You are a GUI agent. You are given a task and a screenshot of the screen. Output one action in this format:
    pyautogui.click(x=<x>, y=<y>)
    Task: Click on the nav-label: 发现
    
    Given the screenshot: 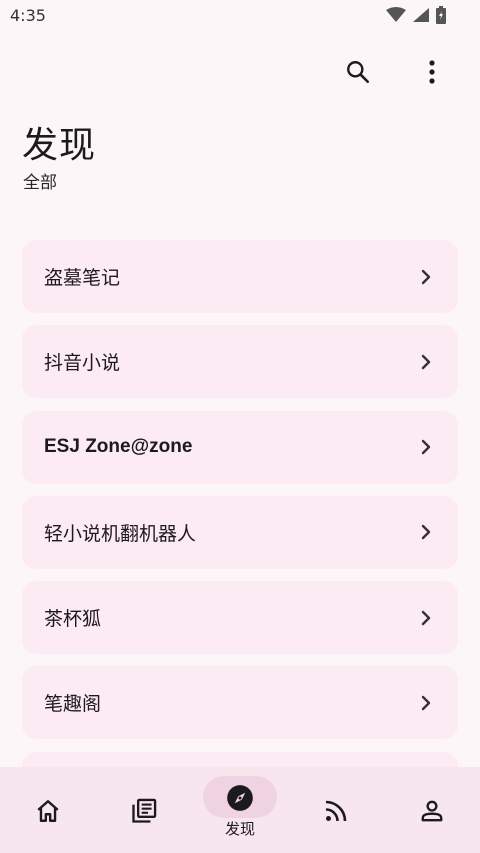 What is the action you would take?
    pyautogui.click(x=239, y=829)
    